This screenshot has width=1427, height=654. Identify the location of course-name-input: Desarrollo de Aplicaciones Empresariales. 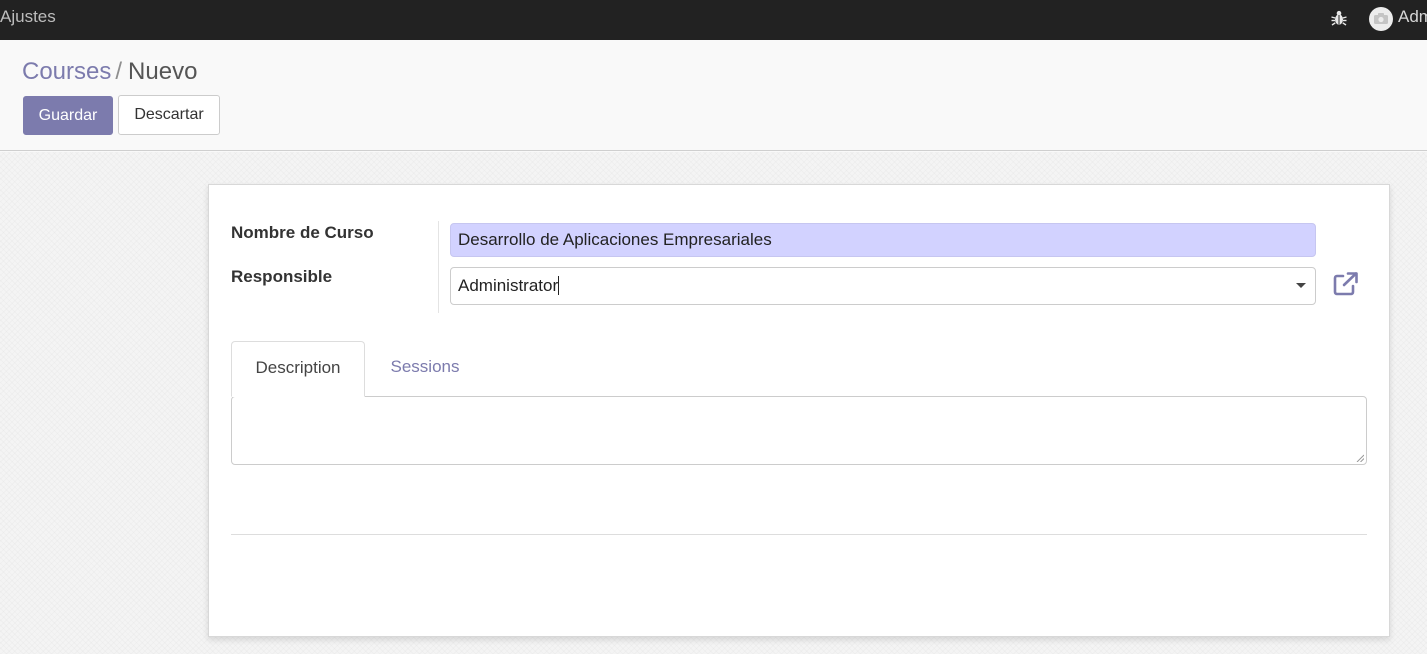
(883, 240).